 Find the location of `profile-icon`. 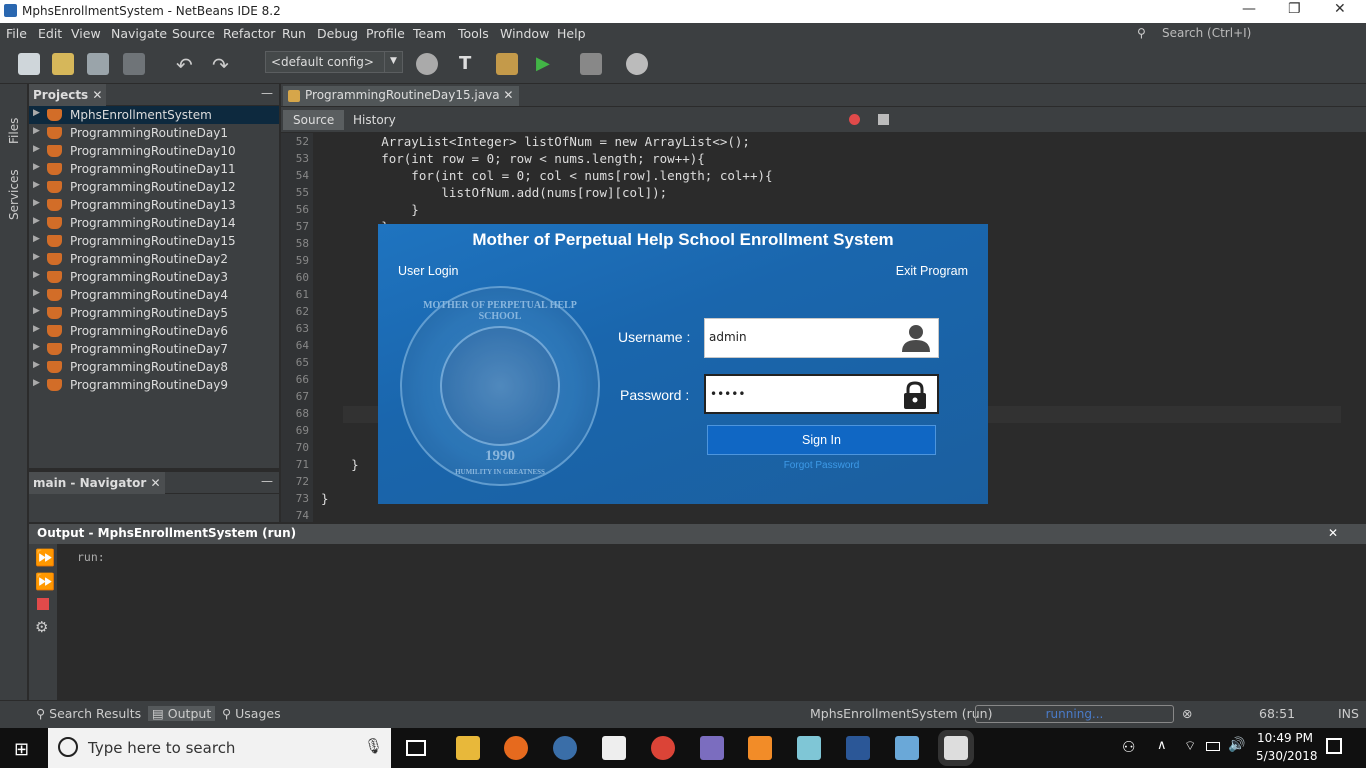

profile-icon is located at coordinates (637, 64).